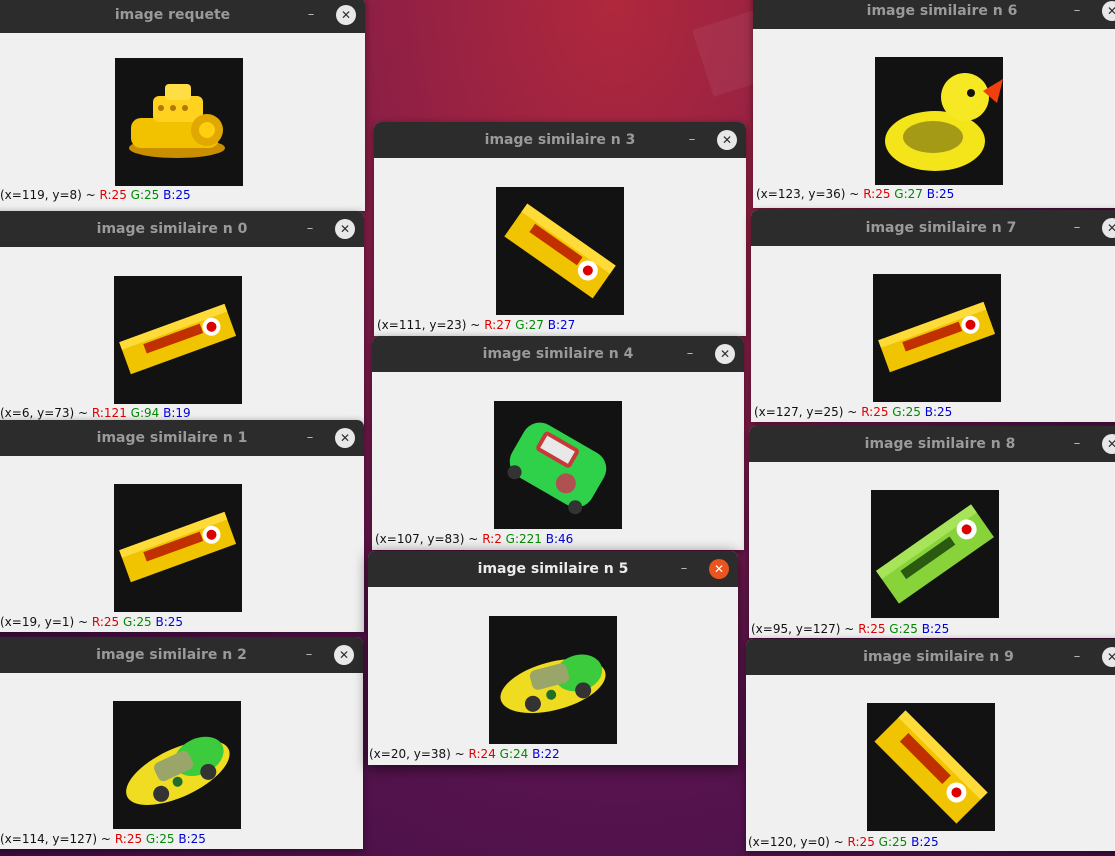 The image size is (1115, 856). Describe the element at coordinates (808, 194) in the screenshot. I see `coords-text: (x=123, y=36) ~` at that location.